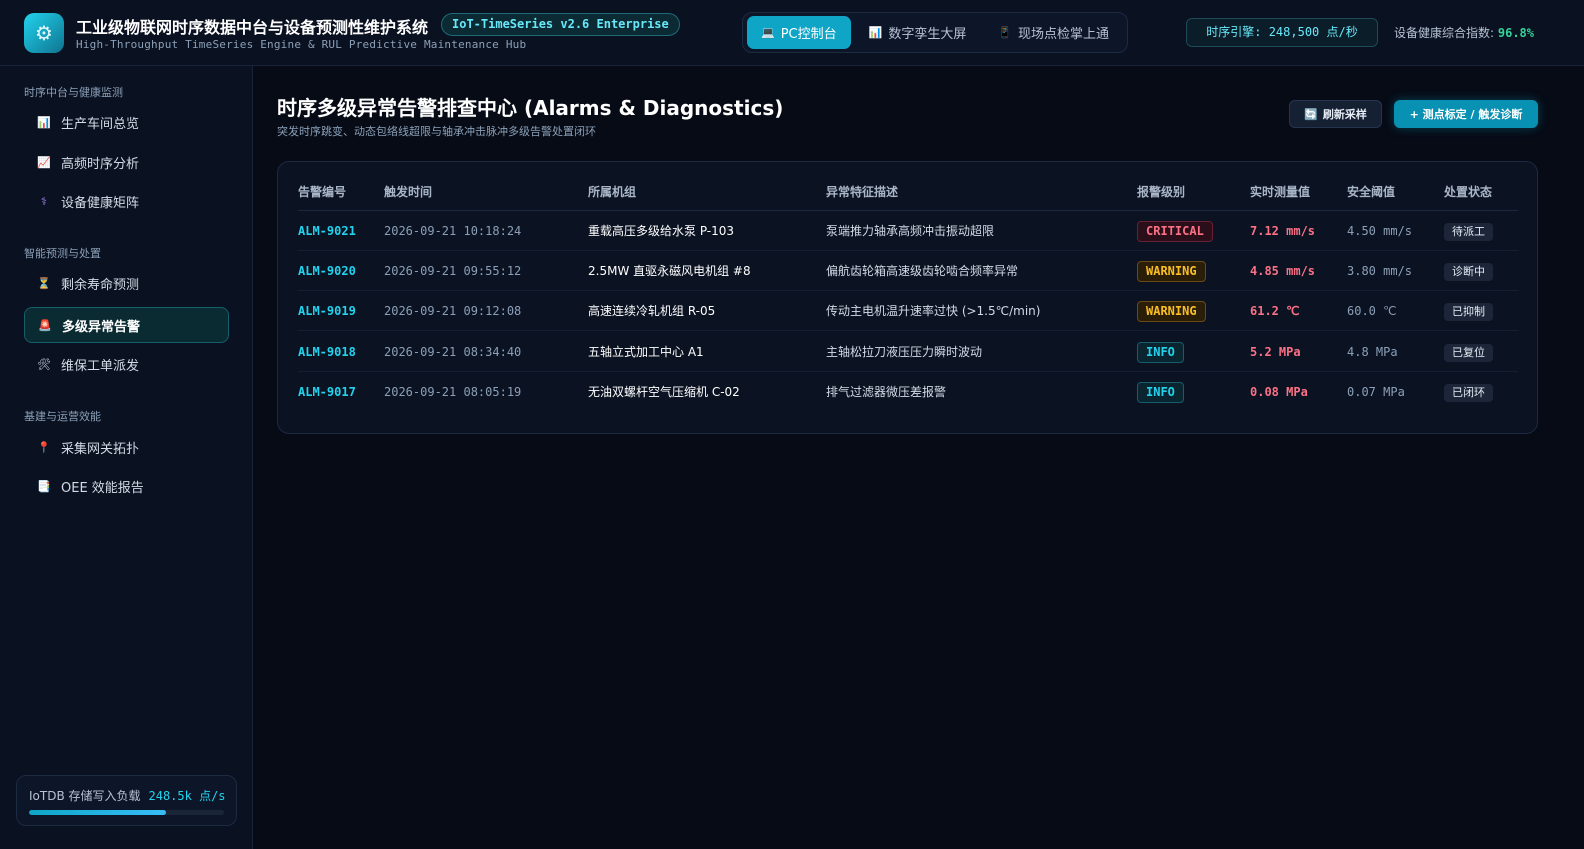 This screenshot has width=1584, height=849. Describe the element at coordinates (453, 311) in the screenshot. I see `trigger-time: 2026-09-21 09:12:08` at that location.